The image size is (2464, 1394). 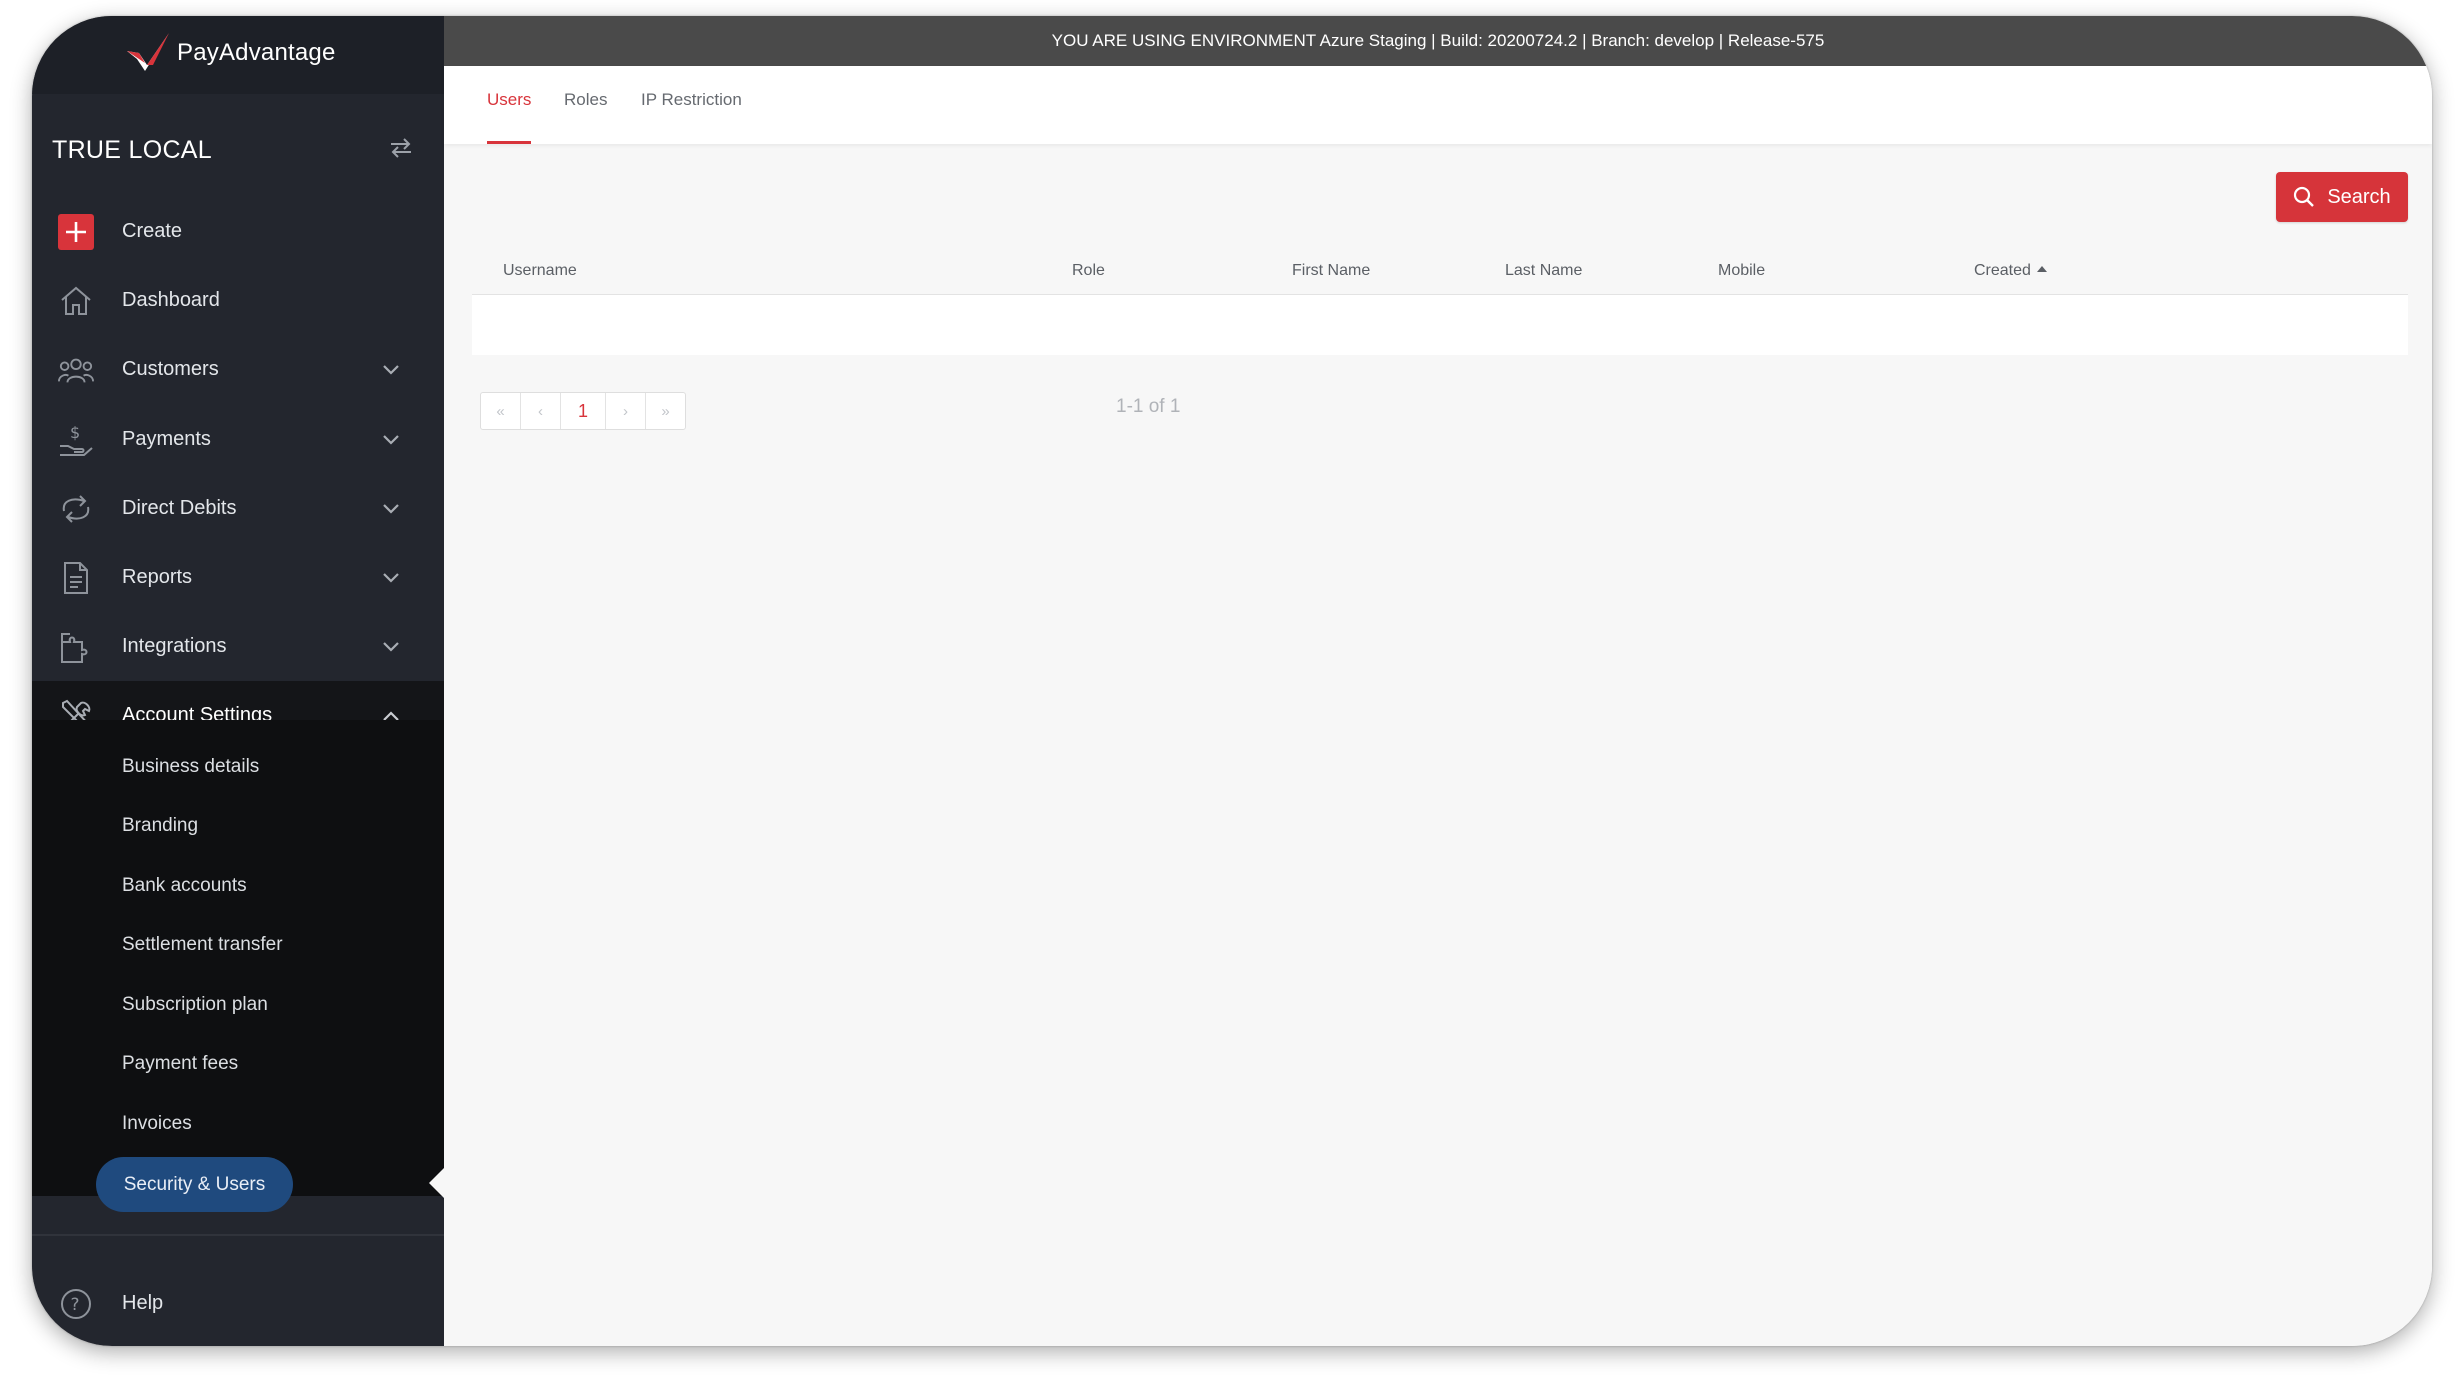 I want to click on switch-org-icon, so click(x=401, y=150).